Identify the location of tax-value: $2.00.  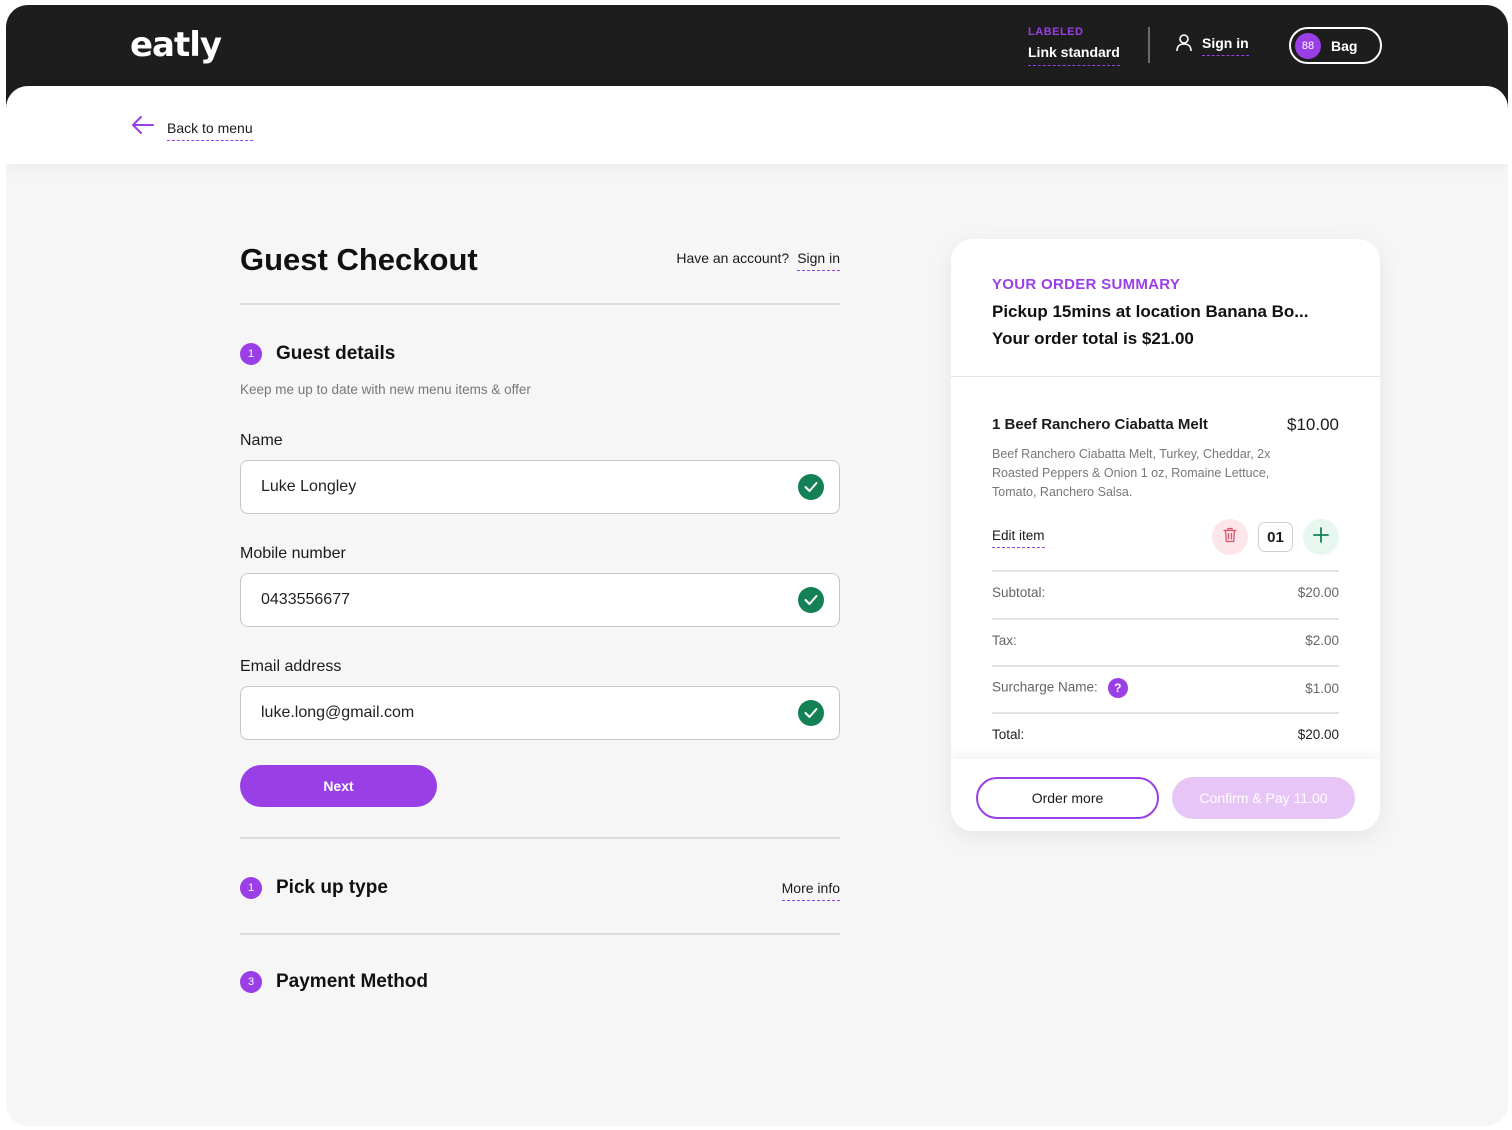
(1322, 640).